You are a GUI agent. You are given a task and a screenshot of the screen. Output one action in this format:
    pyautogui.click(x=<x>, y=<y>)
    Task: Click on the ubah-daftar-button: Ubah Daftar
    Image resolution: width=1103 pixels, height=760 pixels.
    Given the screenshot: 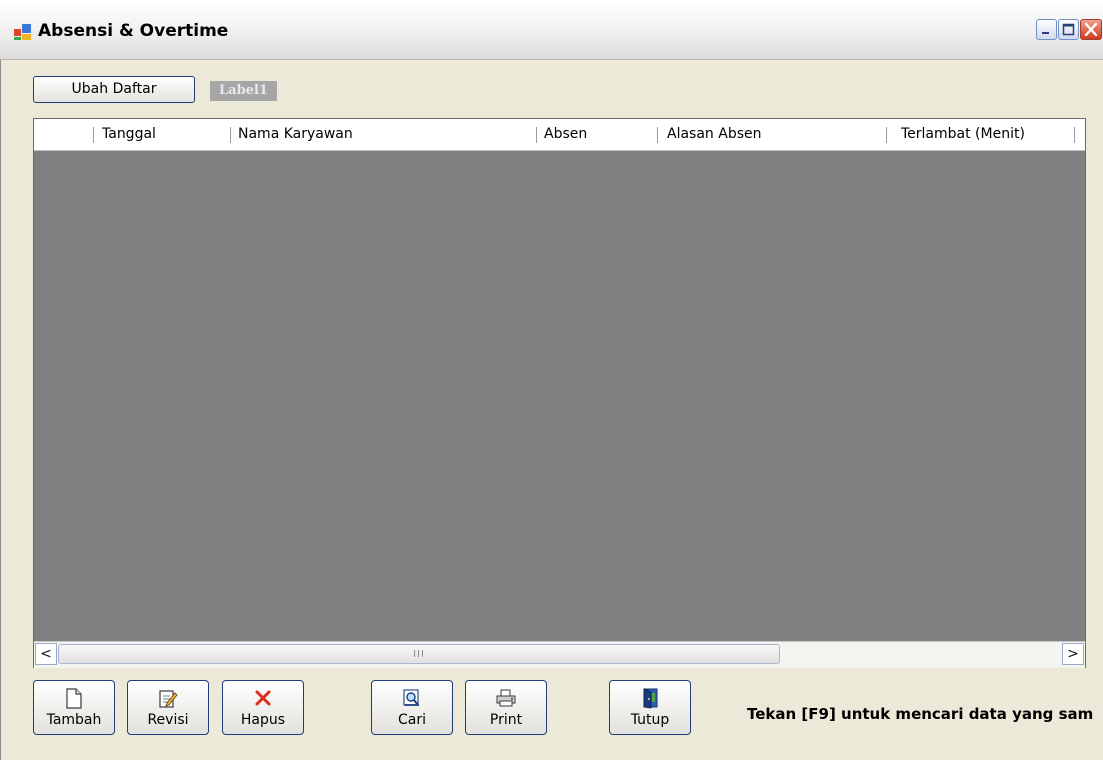 What is the action you would take?
    pyautogui.click(x=114, y=89)
    